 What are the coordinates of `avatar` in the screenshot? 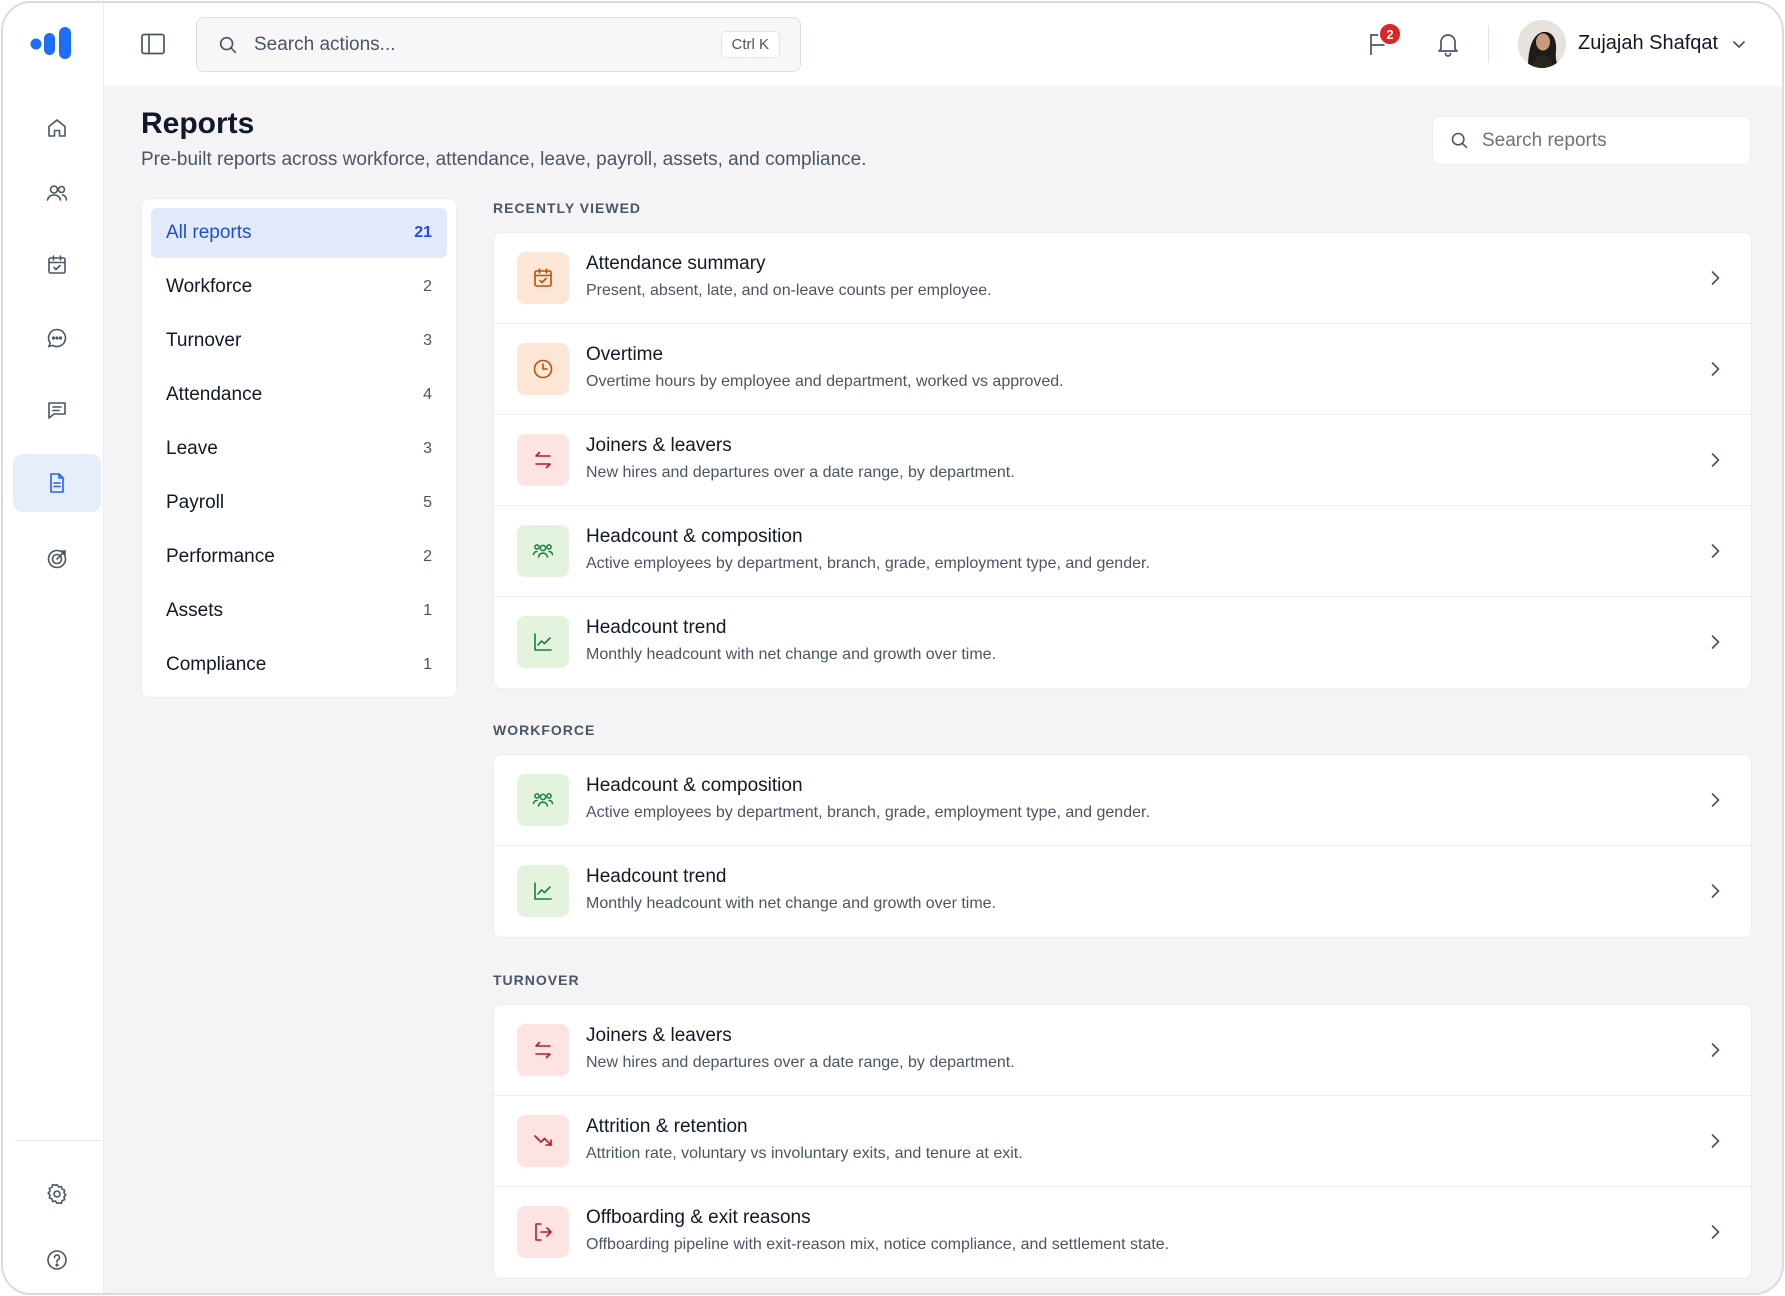 It's located at (1542, 44).